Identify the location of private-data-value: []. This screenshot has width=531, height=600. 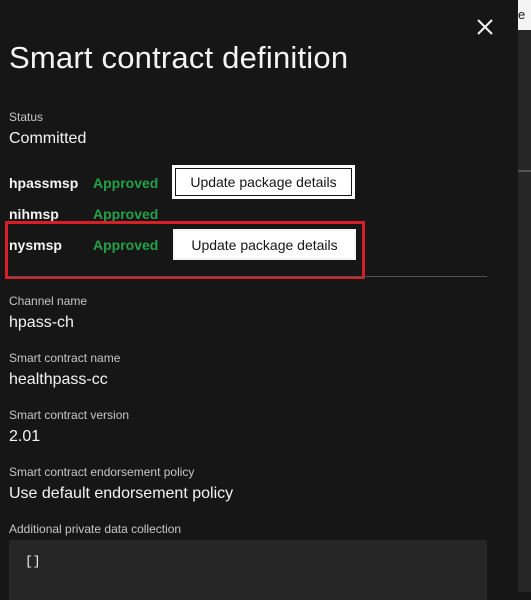
(33, 561).